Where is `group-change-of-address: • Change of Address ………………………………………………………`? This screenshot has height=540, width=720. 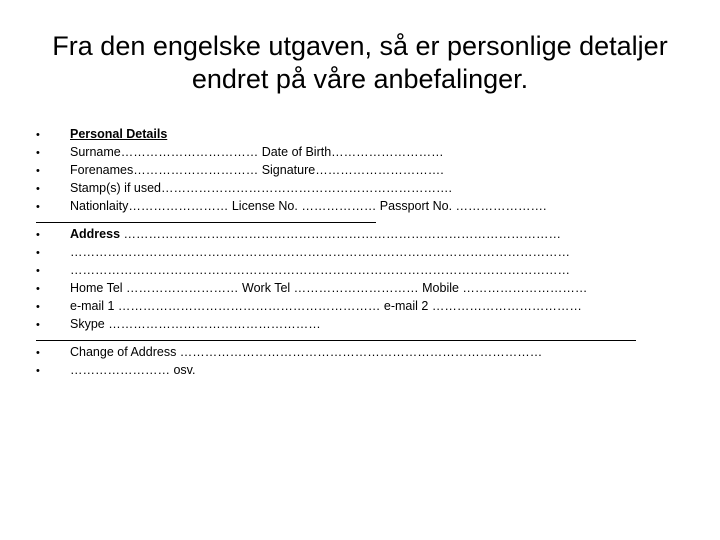 group-change-of-address: • Change of Address ……………………………………………………… is located at coordinates (360, 360).